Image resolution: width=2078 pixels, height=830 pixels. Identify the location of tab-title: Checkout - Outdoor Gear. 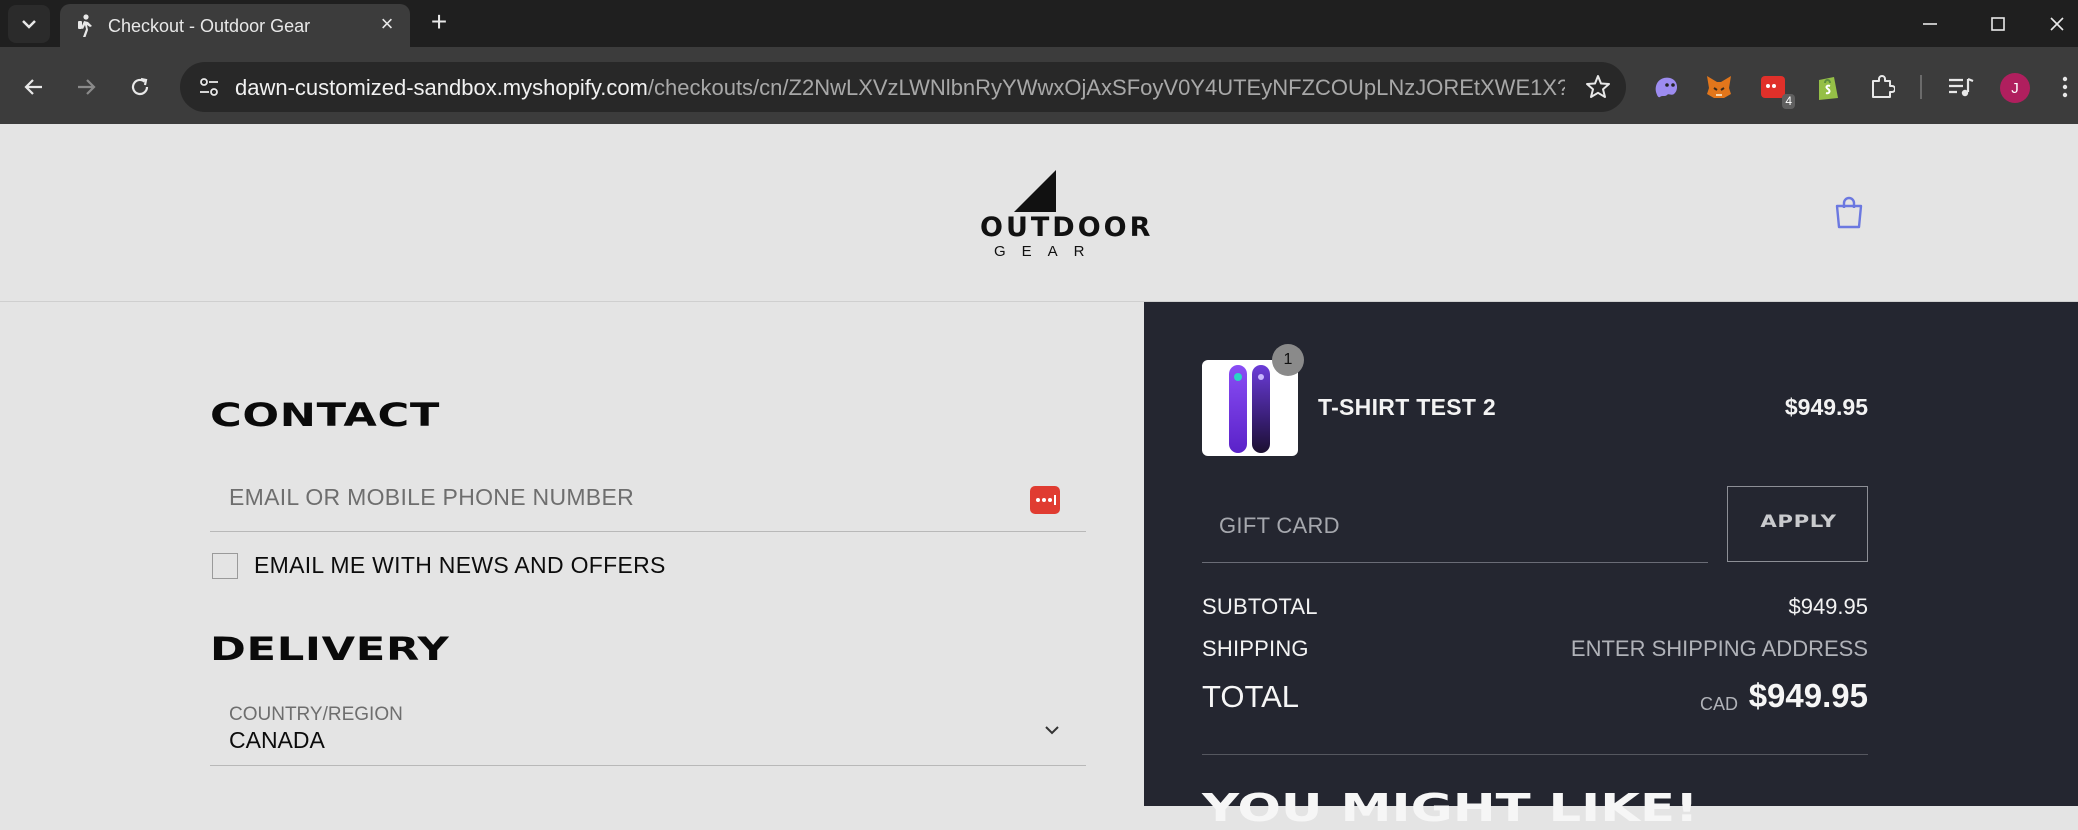
(209, 26).